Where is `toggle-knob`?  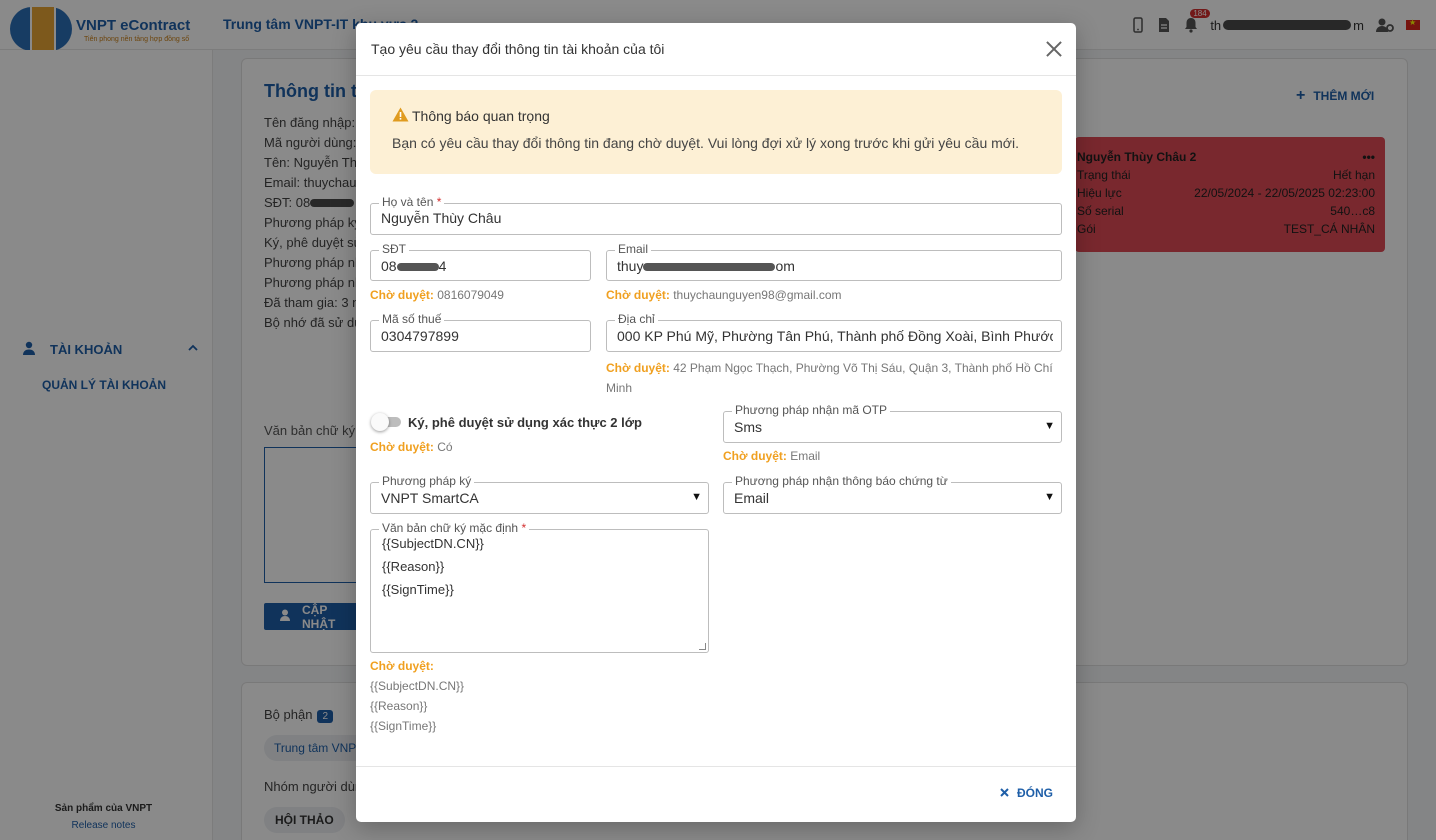 toggle-knob is located at coordinates (380, 422).